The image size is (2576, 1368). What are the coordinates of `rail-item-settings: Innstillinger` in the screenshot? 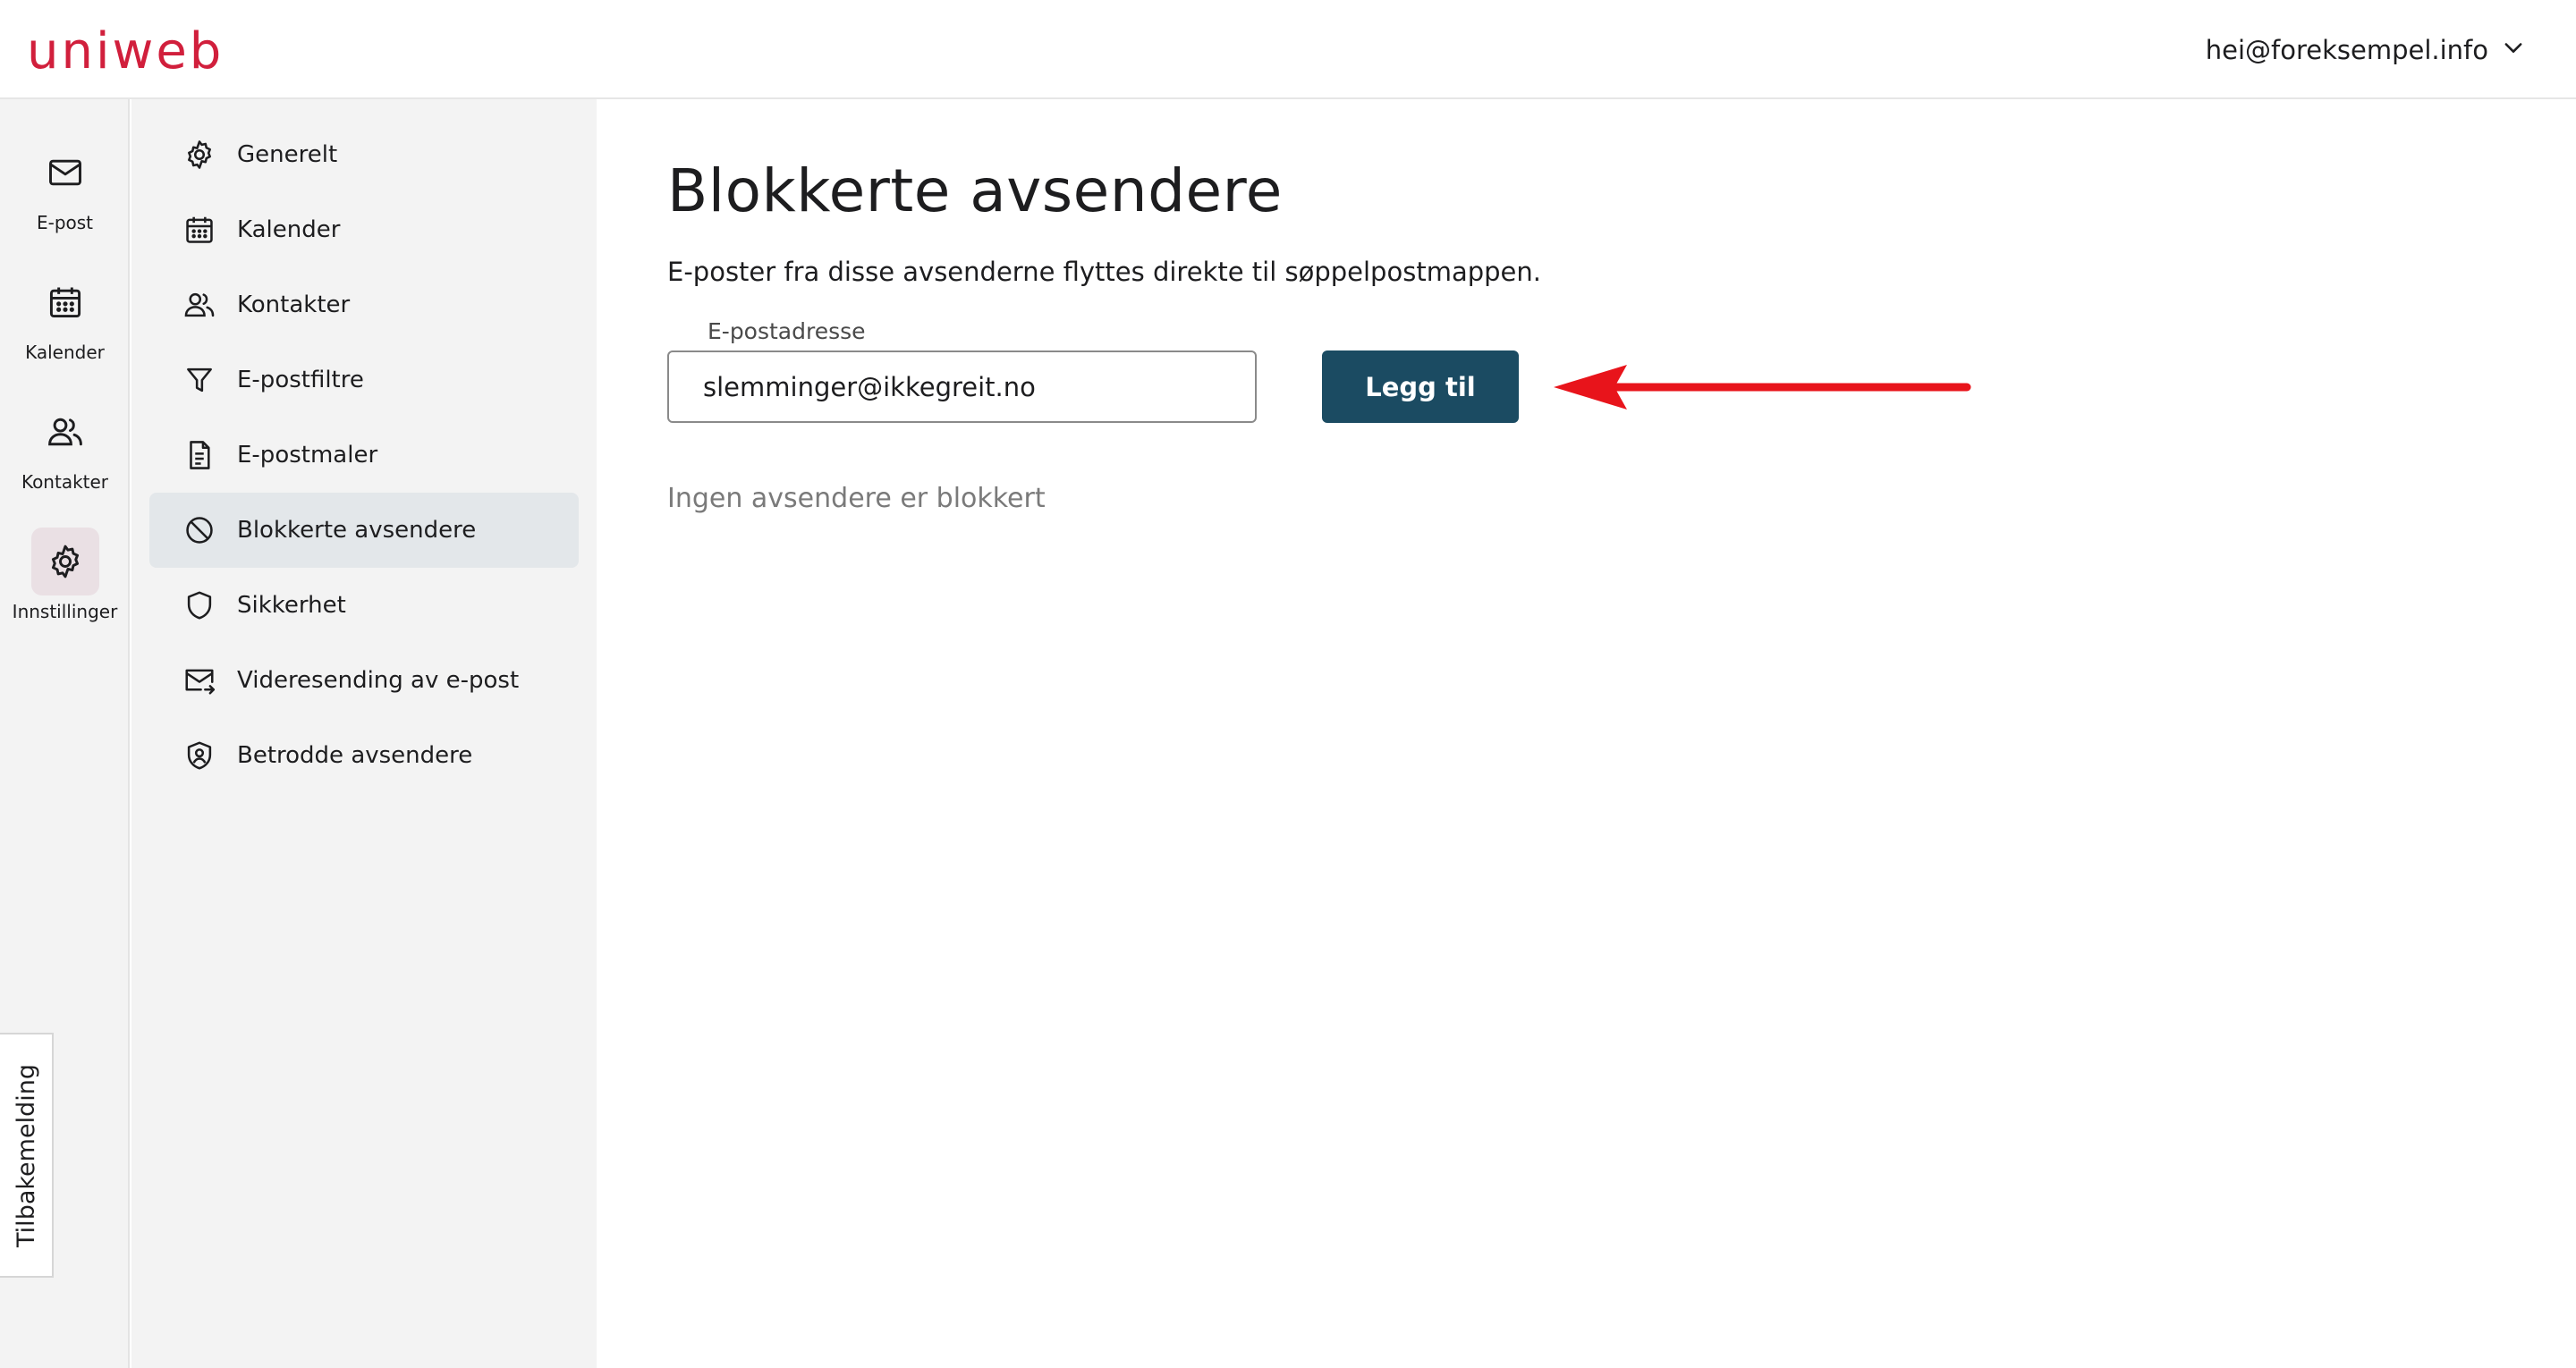 It's located at (65, 581).